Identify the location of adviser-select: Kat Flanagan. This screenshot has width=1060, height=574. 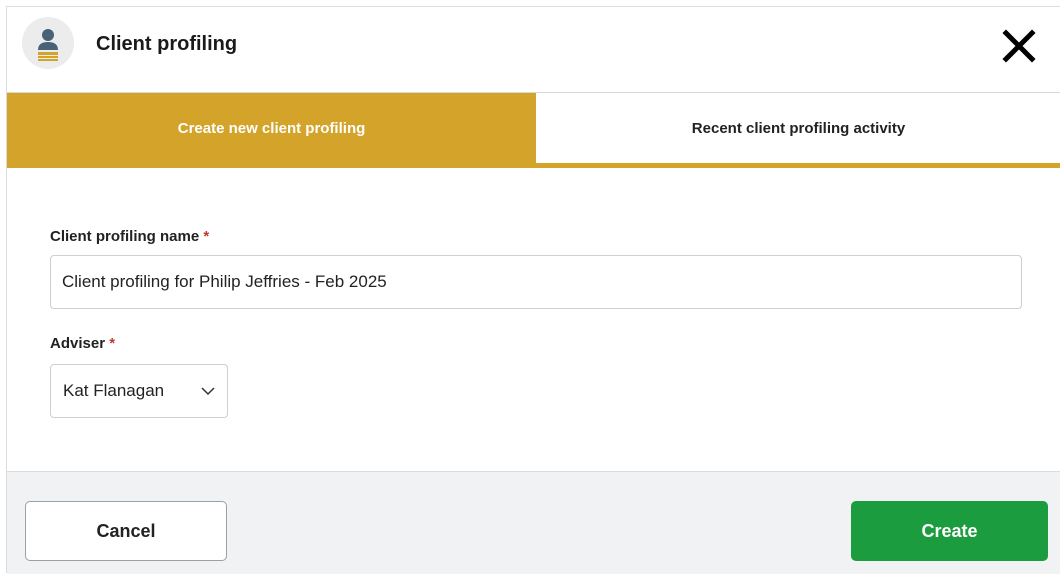
(139, 391).